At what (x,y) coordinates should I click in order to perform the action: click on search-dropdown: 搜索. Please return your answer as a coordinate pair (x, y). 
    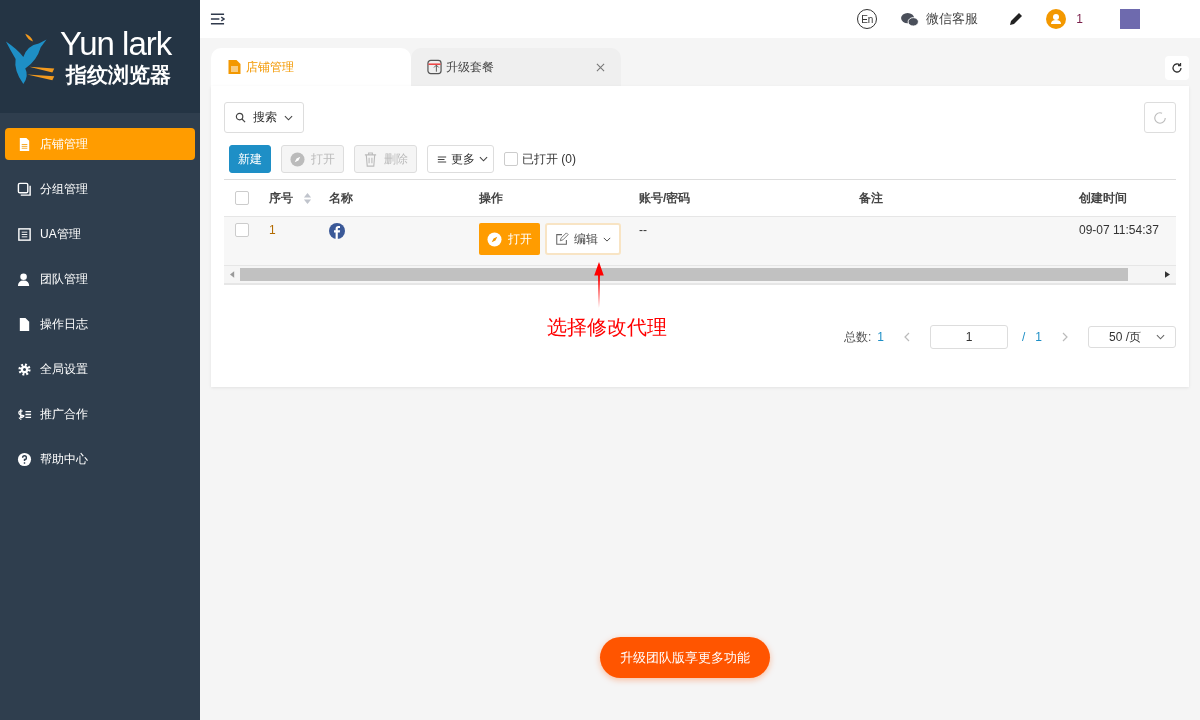
    Looking at the image, I should click on (264, 117).